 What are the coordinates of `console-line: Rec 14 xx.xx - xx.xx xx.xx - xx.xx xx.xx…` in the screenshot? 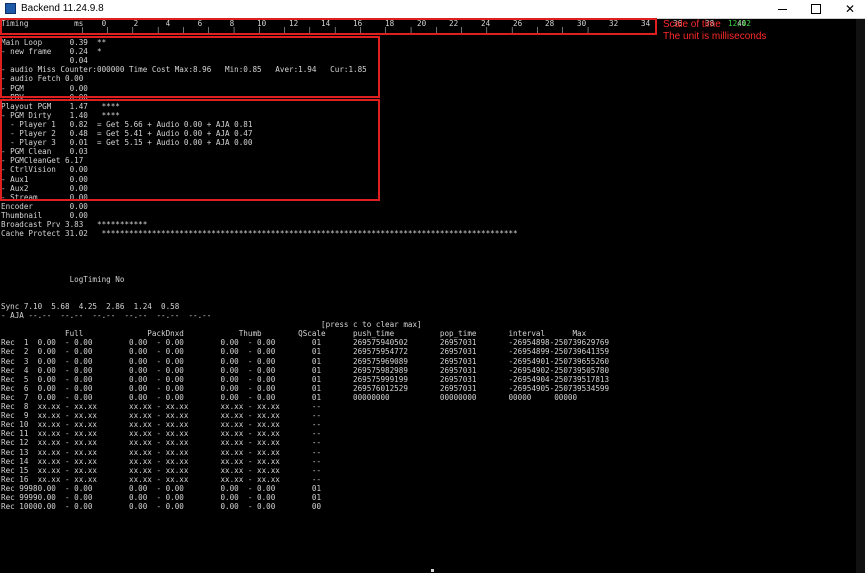 It's located at (161, 461).